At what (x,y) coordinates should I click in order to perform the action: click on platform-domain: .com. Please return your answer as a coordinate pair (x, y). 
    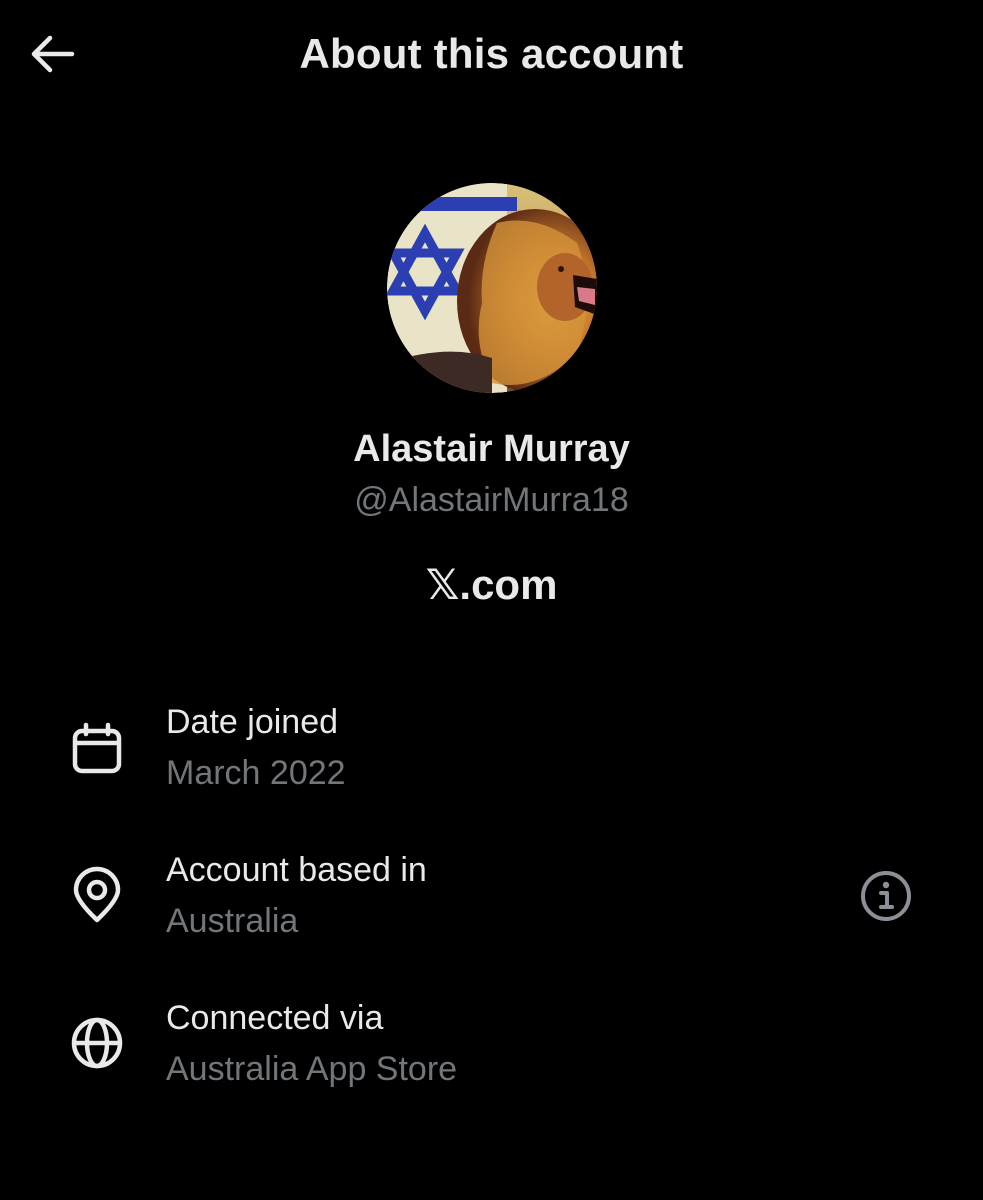
    Looking at the image, I should click on (508, 584).